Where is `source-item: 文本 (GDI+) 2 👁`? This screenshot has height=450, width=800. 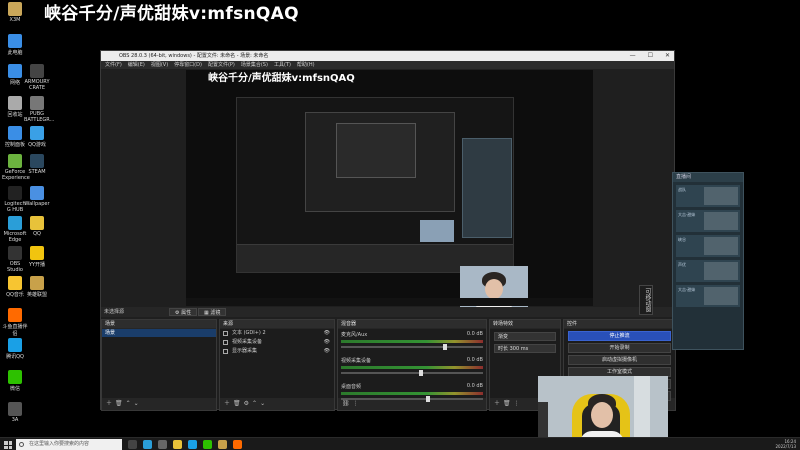 source-item: 文本 (GDI+) 2 👁 is located at coordinates (277, 333).